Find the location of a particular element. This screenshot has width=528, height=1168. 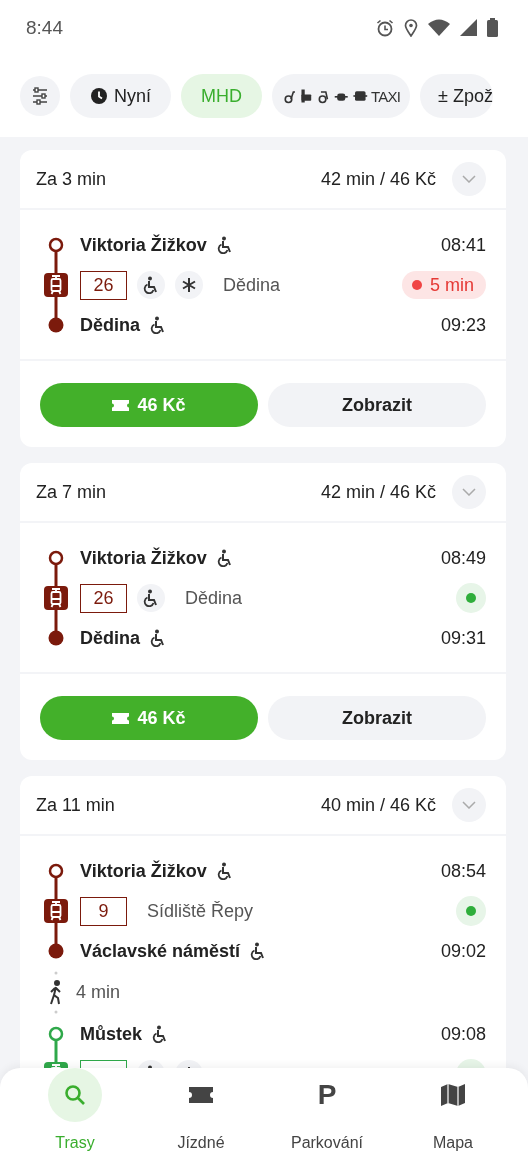

line-number: 9 is located at coordinates (103, 911).